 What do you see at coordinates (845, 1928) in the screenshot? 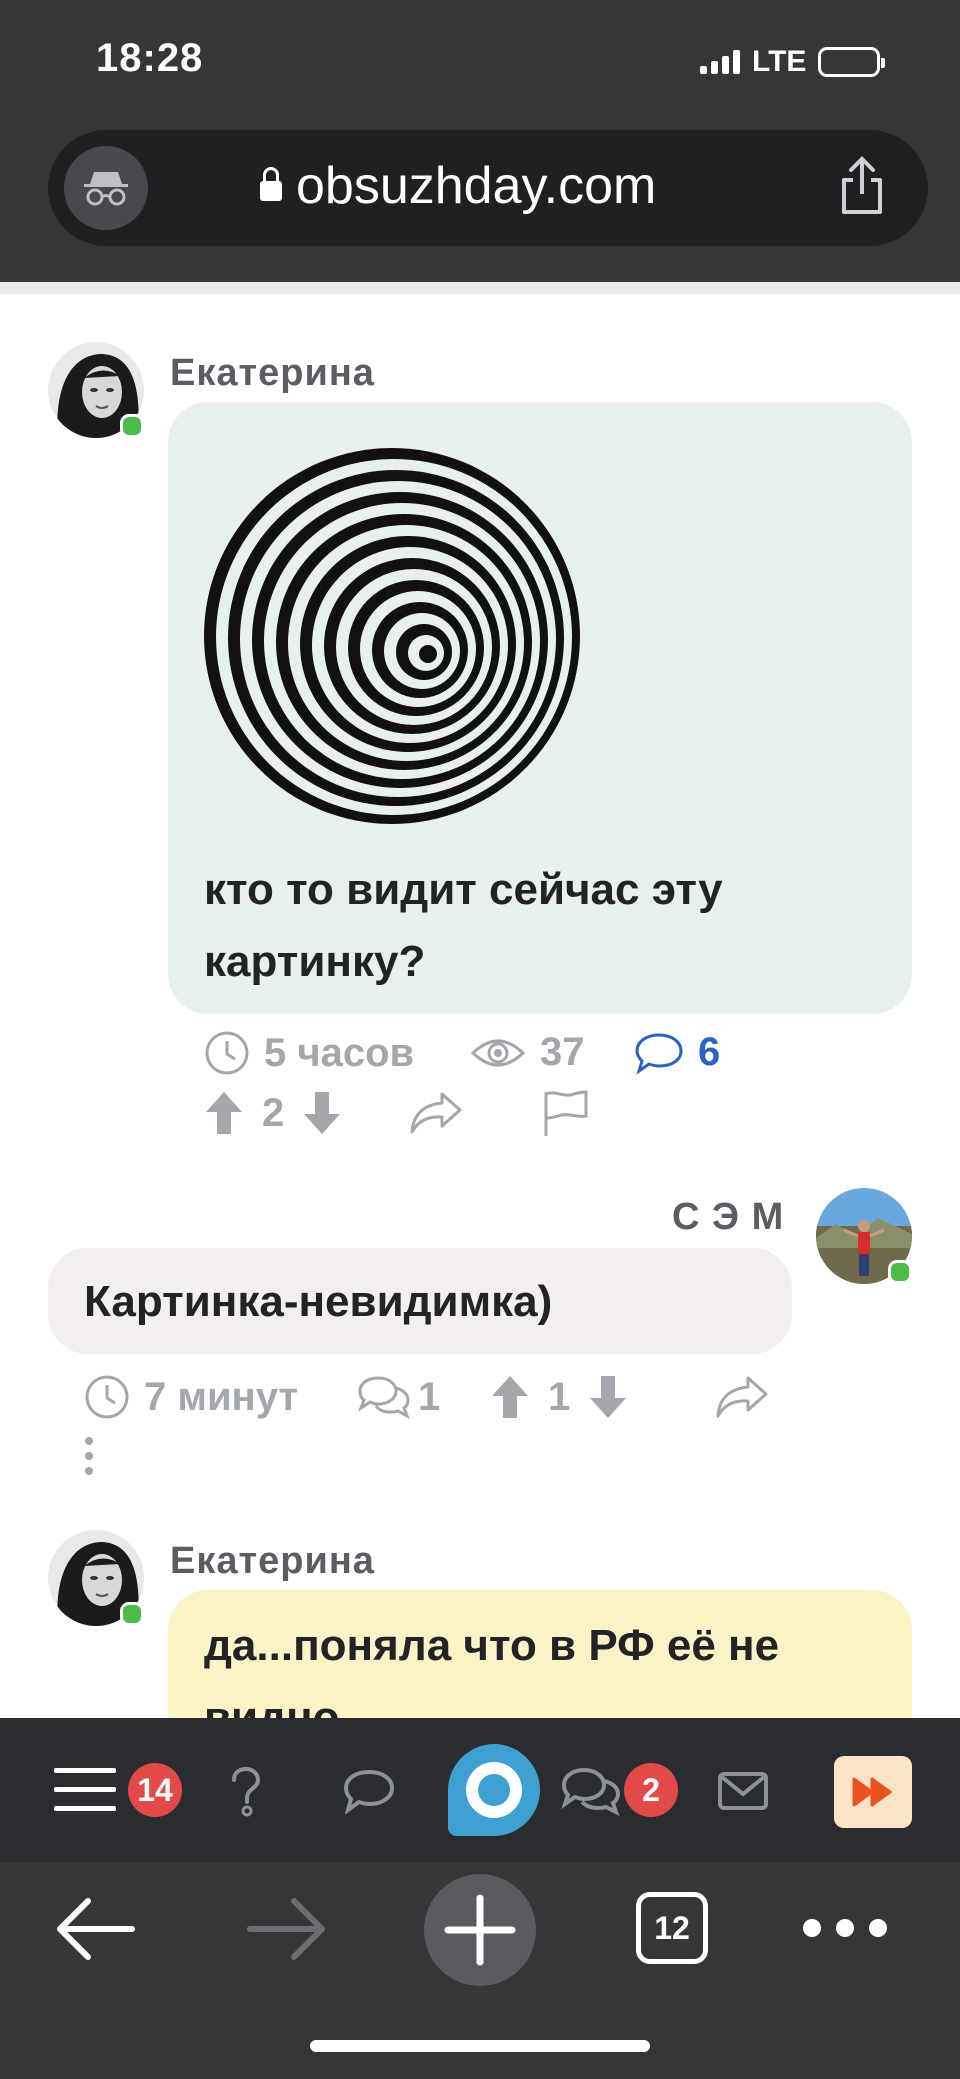
I see `more-menu-icon` at bounding box center [845, 1928].